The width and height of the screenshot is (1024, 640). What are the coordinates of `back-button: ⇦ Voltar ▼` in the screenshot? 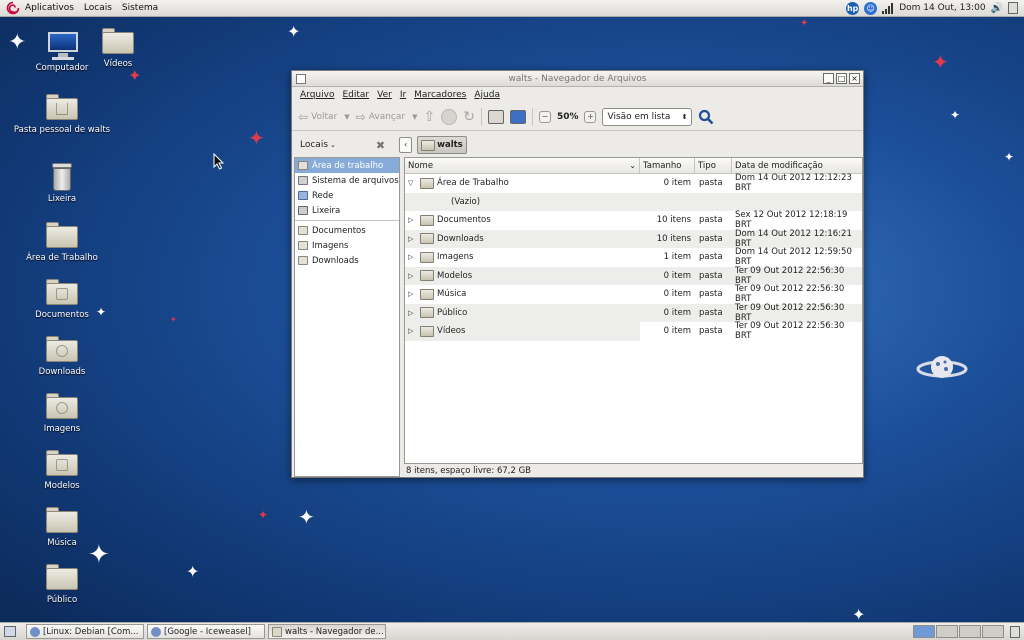 It's located at (324, 117).